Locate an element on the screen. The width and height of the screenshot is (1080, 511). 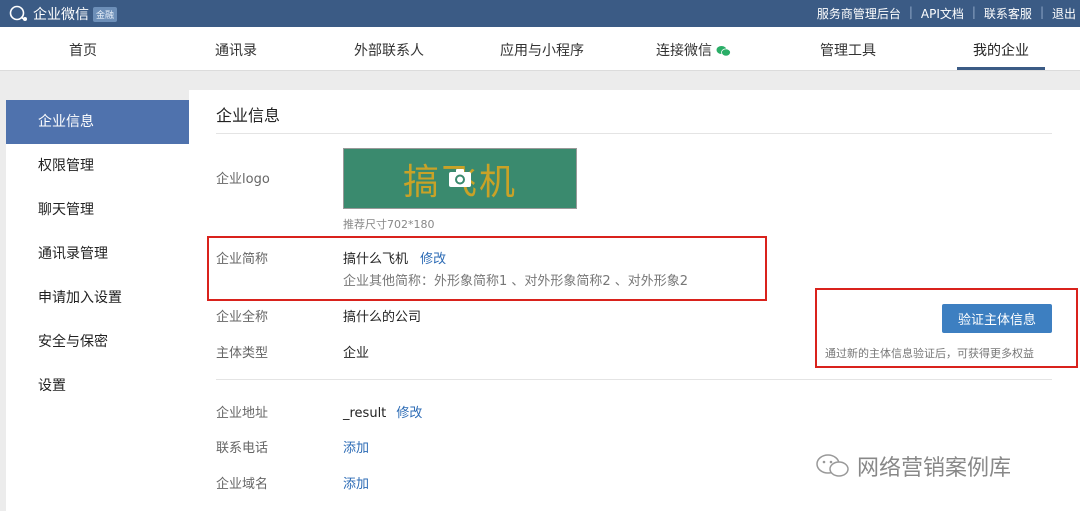
sidebar-item-settings: 设置 is located at coordinates (97, 386).